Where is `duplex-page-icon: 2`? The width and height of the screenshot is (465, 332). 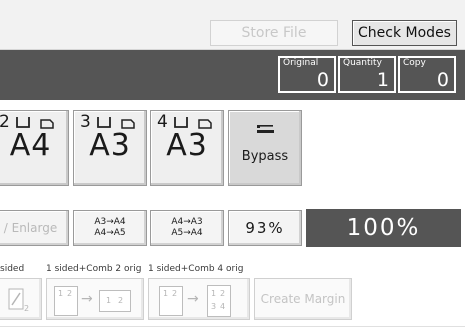 duplex-page-icon: 2 is located at coordinates (18, 300).